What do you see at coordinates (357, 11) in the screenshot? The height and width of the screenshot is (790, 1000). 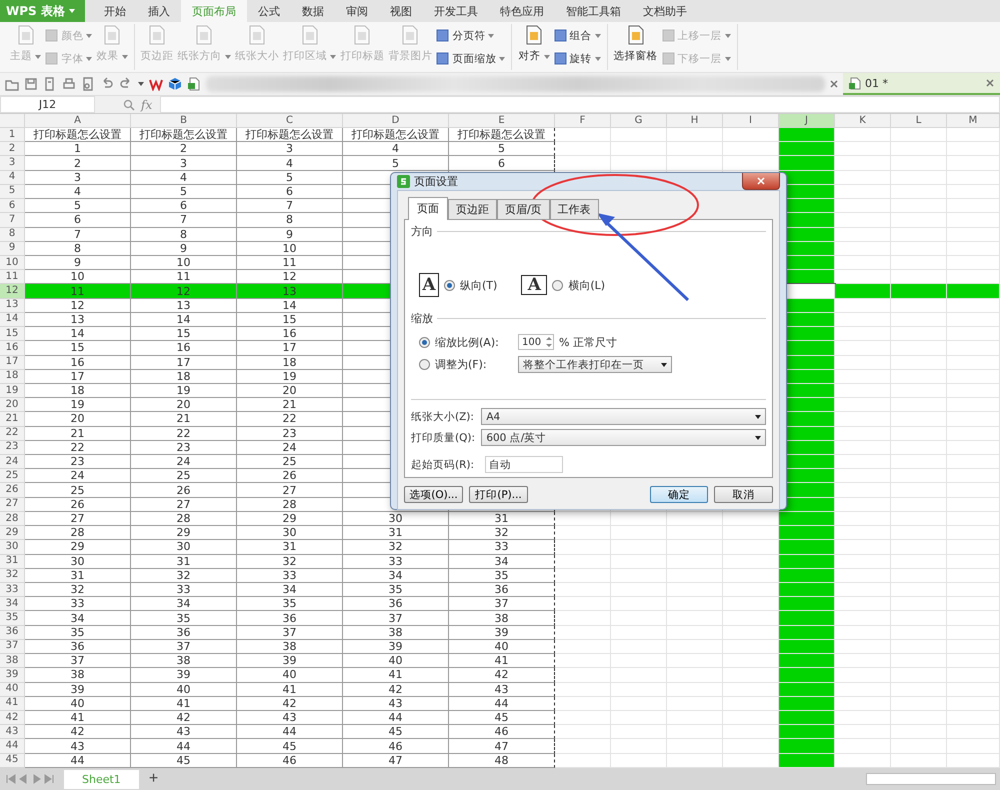 I see `ribbon-tab: 审阅` at bounding box center [357, 11].